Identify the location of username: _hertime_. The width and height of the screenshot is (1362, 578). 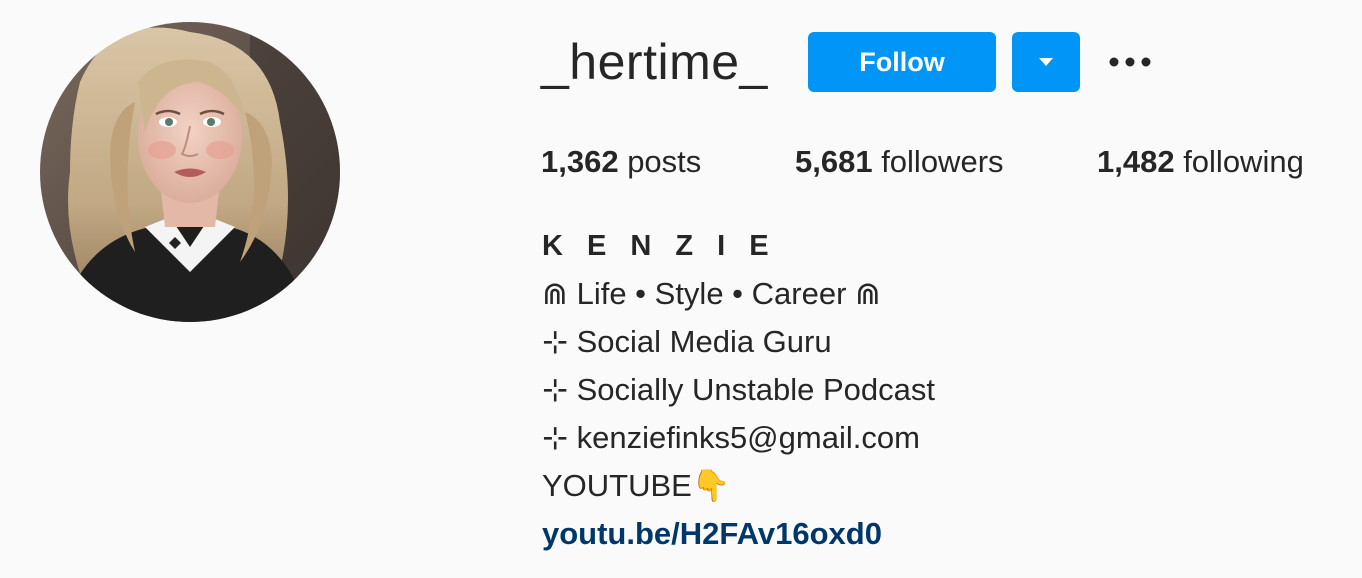
(654, 62).